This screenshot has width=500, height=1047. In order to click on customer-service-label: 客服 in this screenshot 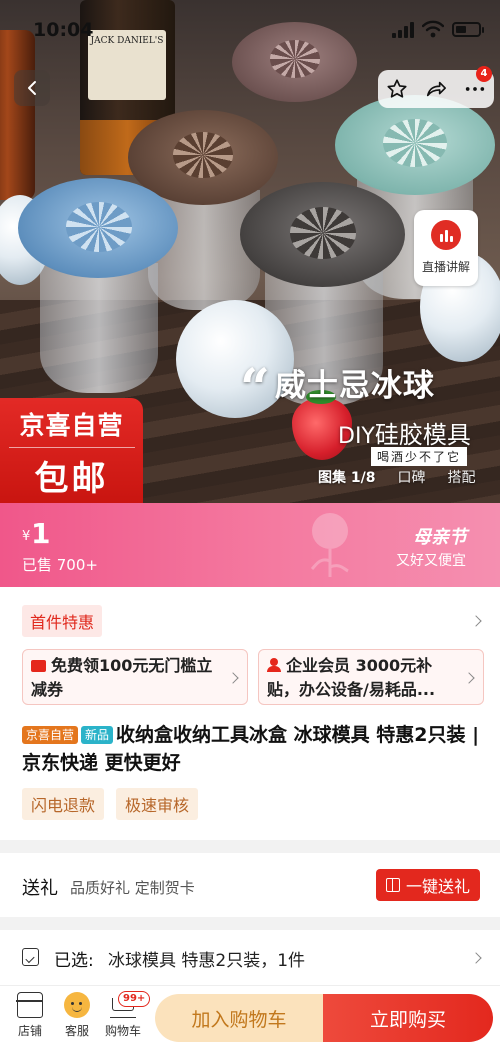, I will do `click(76, 1031)`.